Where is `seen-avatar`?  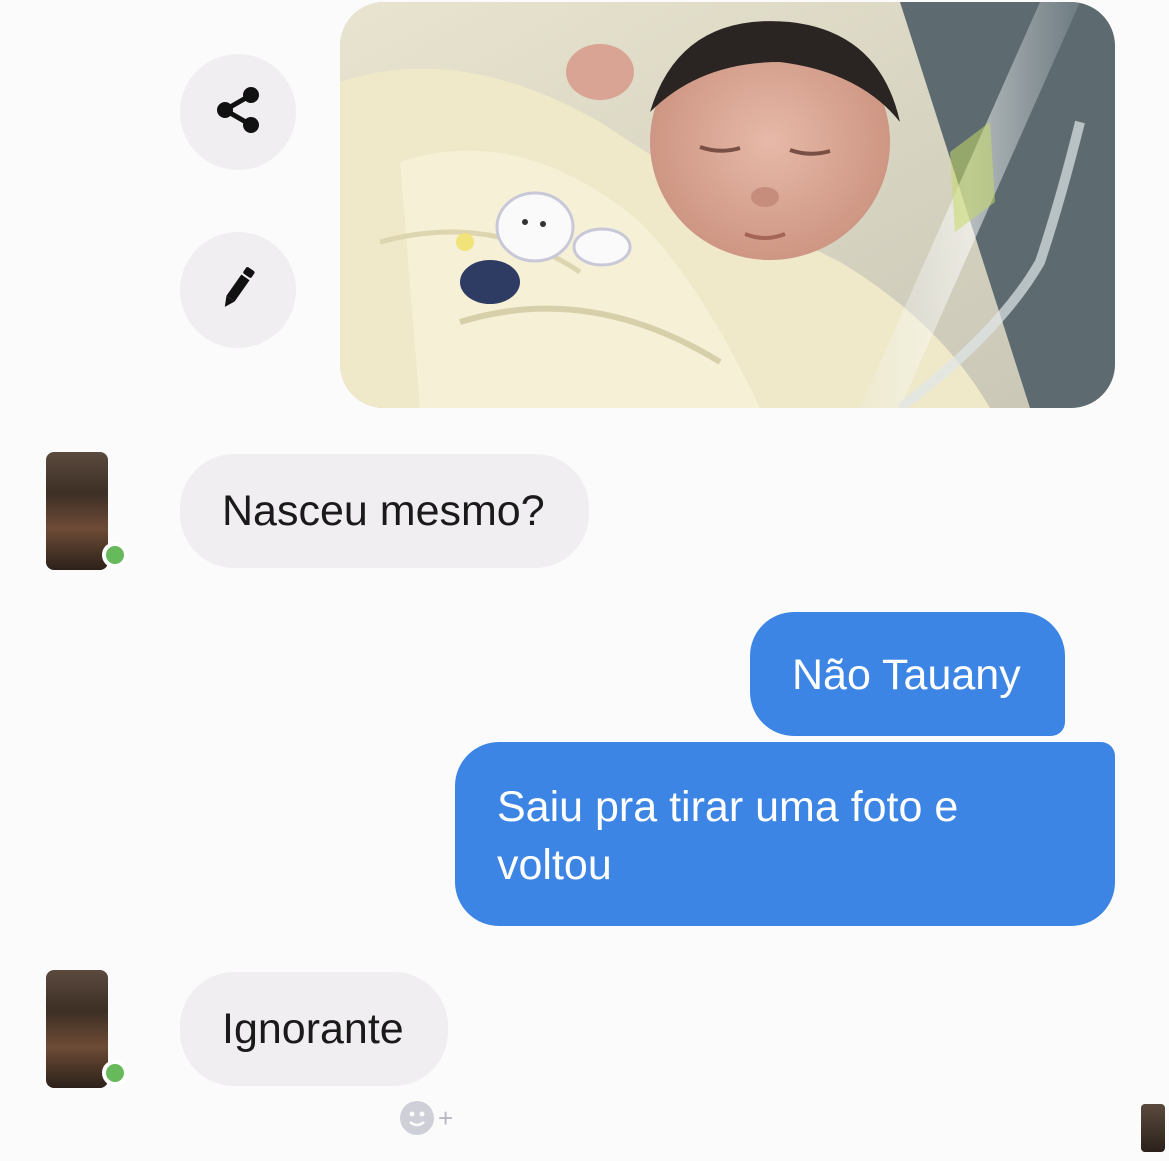
seen-avatar is located at coordinates (1153, 1128).